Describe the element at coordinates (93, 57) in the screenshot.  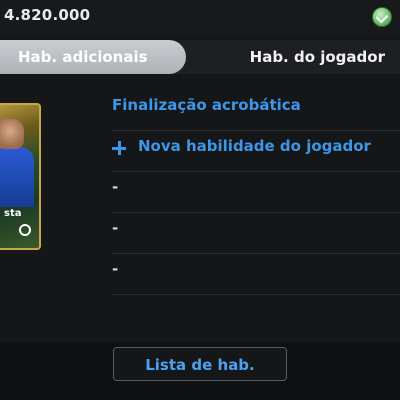
I see `tab-additional-skills: Hab. adicionais` at that location.